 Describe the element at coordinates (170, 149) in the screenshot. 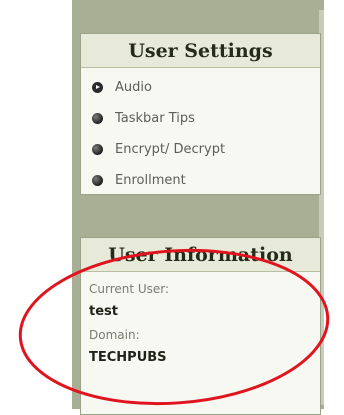

I see `menu-item-label: Encrypt/ Decrypt` at that location.